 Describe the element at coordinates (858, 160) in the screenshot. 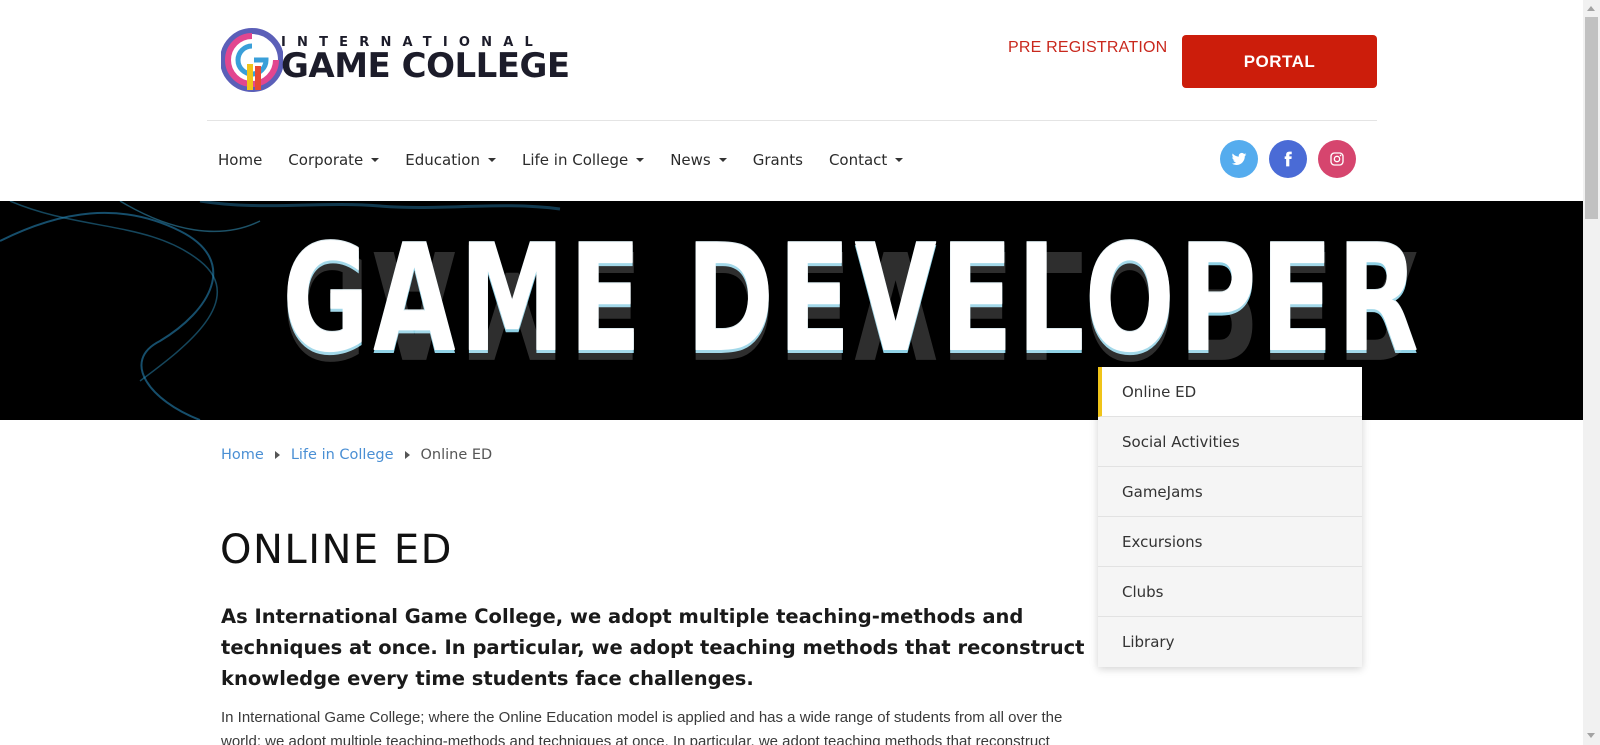

I see `nav-label: Contact` at that location.